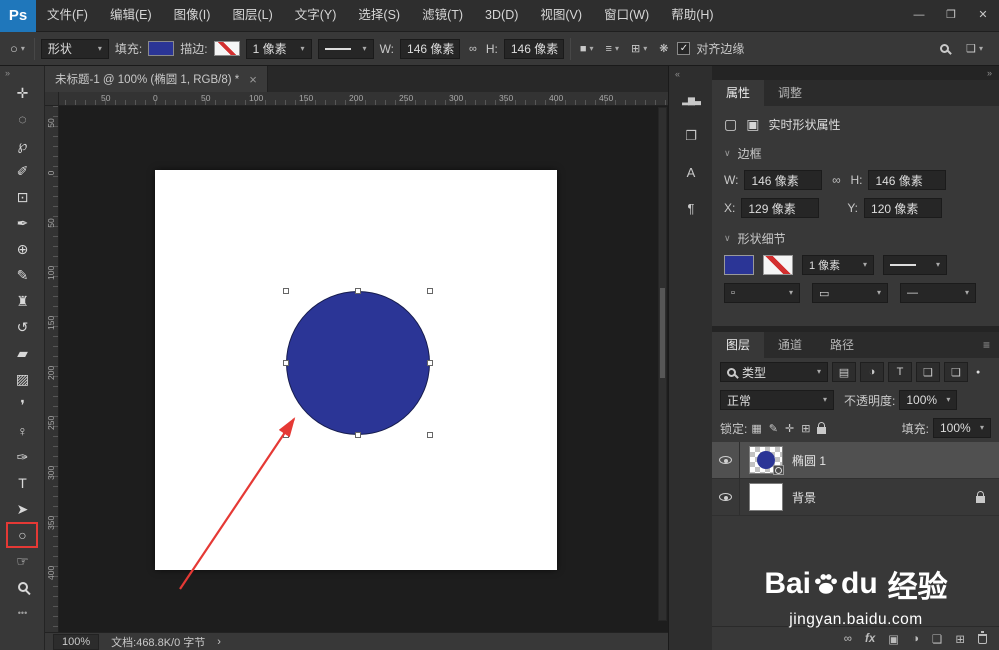  What do you see at coordinates (690, 74) in the screenshot?
I see `expand-panels-icon: «` at bounding box center [690, 74].